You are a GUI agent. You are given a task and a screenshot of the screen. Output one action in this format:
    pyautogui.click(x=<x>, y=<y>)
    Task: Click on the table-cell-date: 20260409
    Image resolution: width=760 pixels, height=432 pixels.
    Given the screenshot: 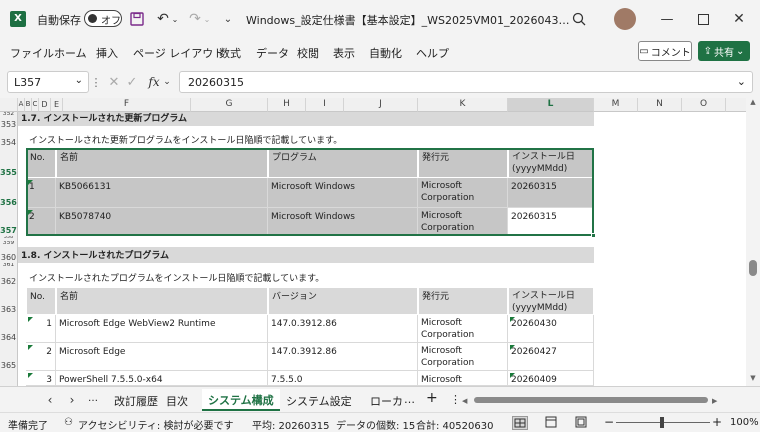 What is the action you would take?
    pyautogui.click(x=551, y=378)
    